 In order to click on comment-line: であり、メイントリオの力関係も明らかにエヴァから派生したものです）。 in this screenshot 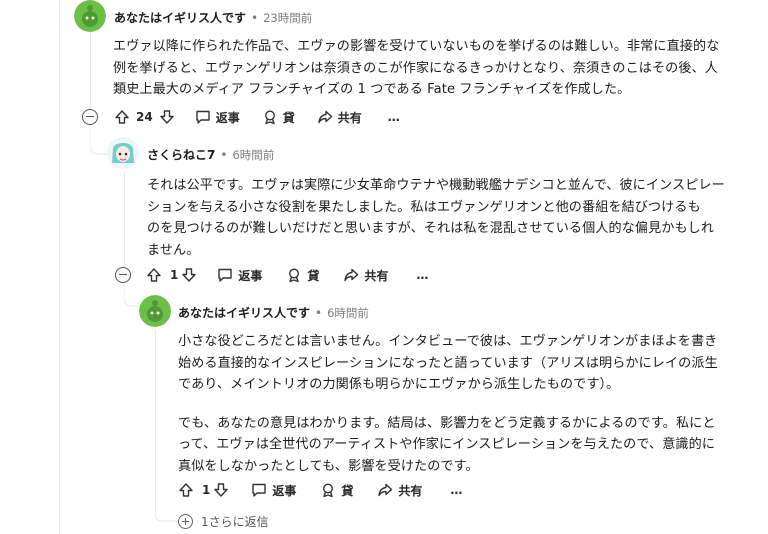, I will do `click(399, 384)`.